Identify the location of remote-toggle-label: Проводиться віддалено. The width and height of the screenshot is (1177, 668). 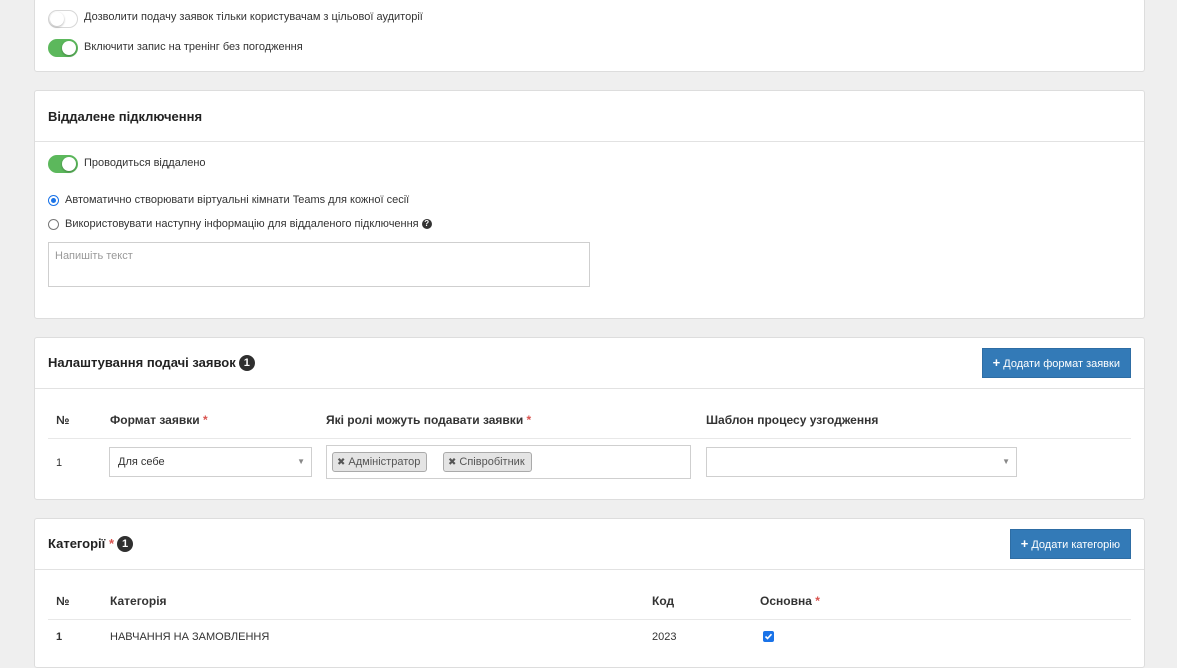
(145, 163).